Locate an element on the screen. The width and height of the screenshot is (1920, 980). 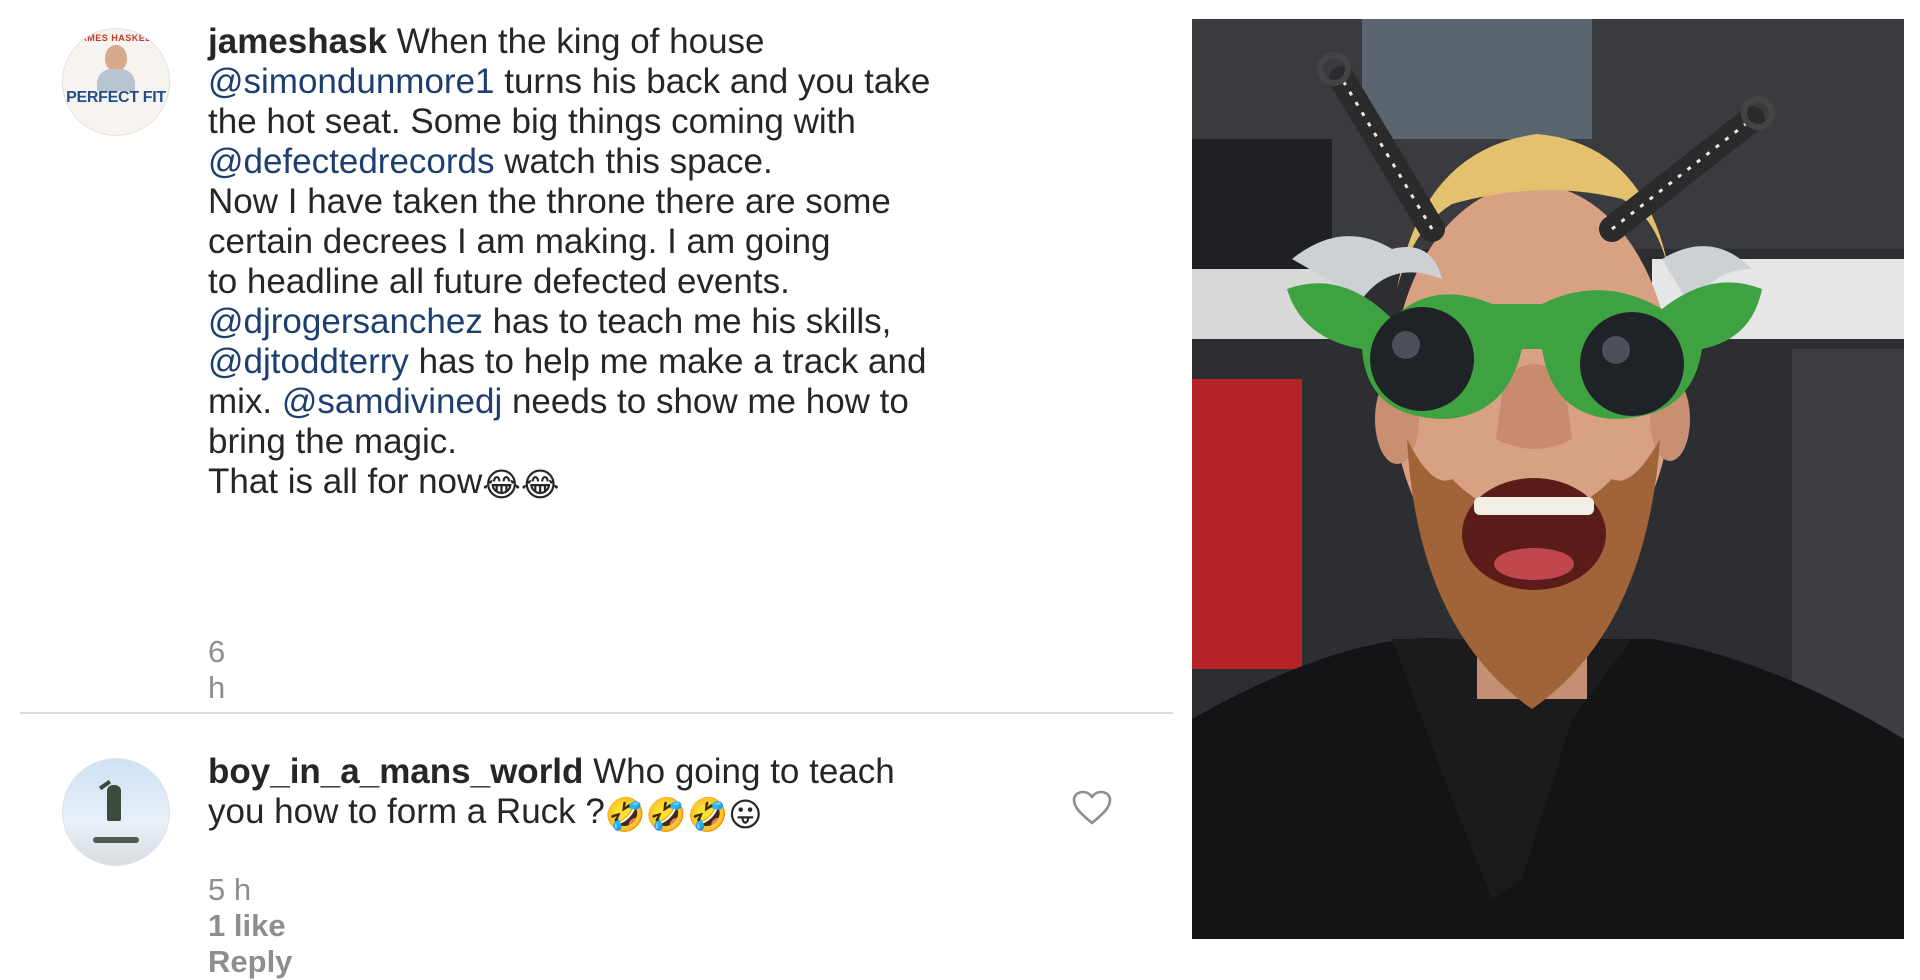
avatar is located at coordinates (116, 812).